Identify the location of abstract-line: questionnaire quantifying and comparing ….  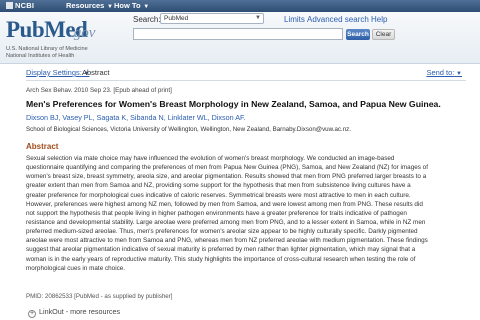
(227, 168).